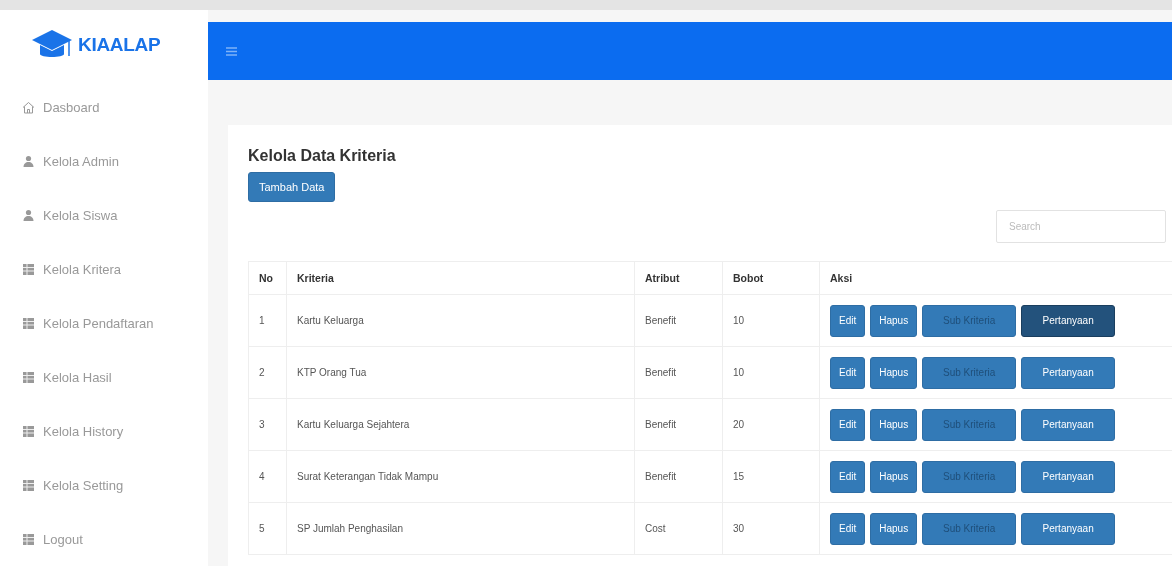 The image size is (1172, 566). What do you see at coordinates (771, 278) in the screenshot?
I see `column-header: Bobot` at bounding box center [771, 278].